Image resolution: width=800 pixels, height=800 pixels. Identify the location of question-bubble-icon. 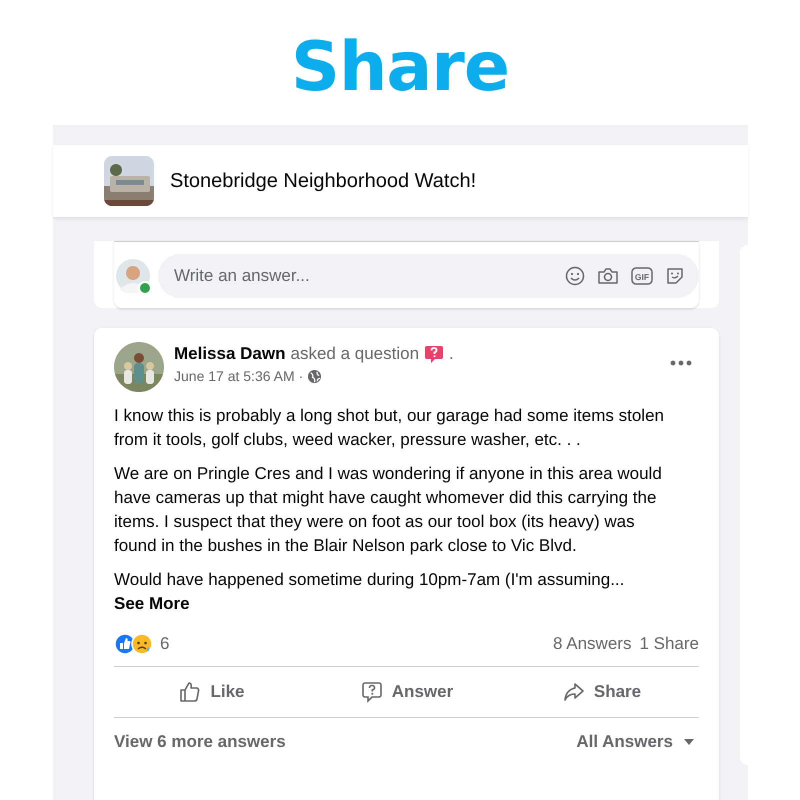
(372, 692).